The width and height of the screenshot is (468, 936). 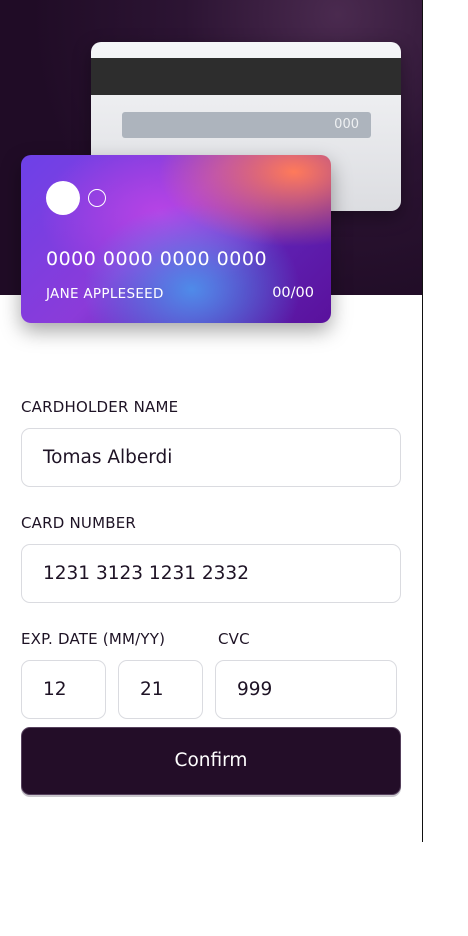 I want to click on exp-month-input: 12, so click(x=63, y=689).